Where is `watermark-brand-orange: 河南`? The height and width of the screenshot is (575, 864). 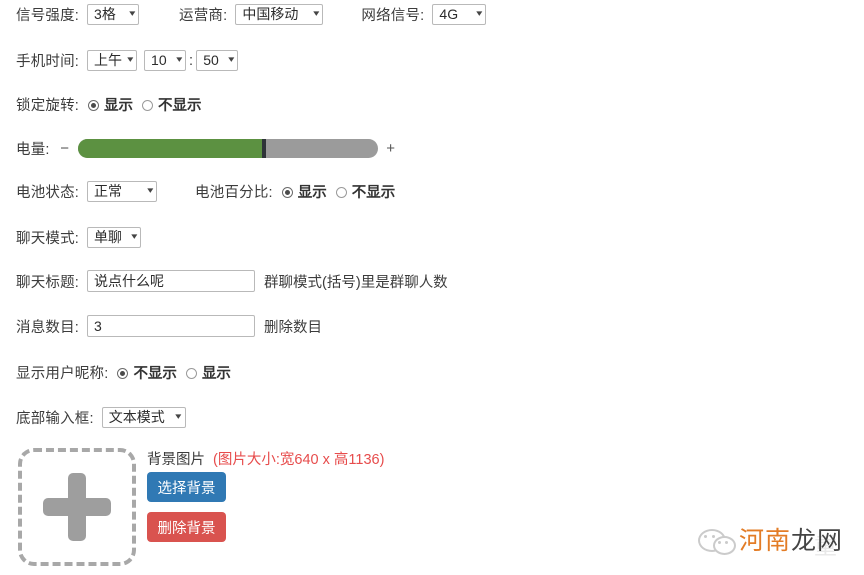 watermark-brand-orange: 河南 is located at coordinates (765, 540).